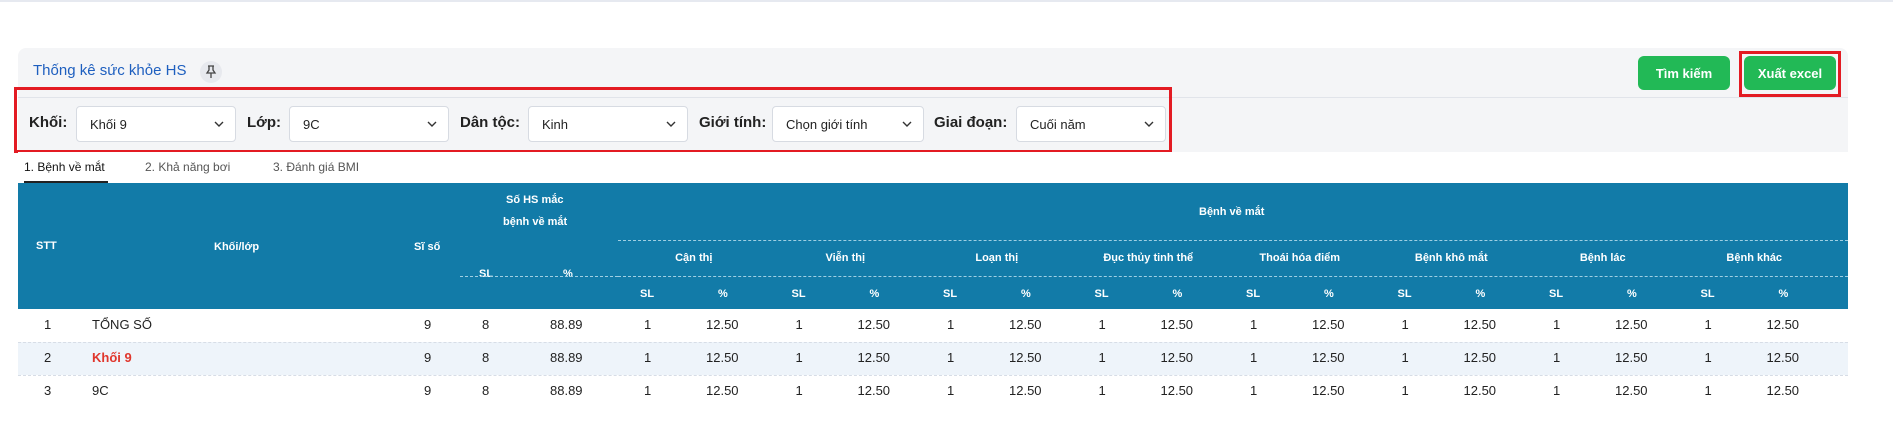  What do you see at coordinates (486, 390) in the screenshot?
I see `cell-so-hs-sl: 8` at bounding box center [486, 390].